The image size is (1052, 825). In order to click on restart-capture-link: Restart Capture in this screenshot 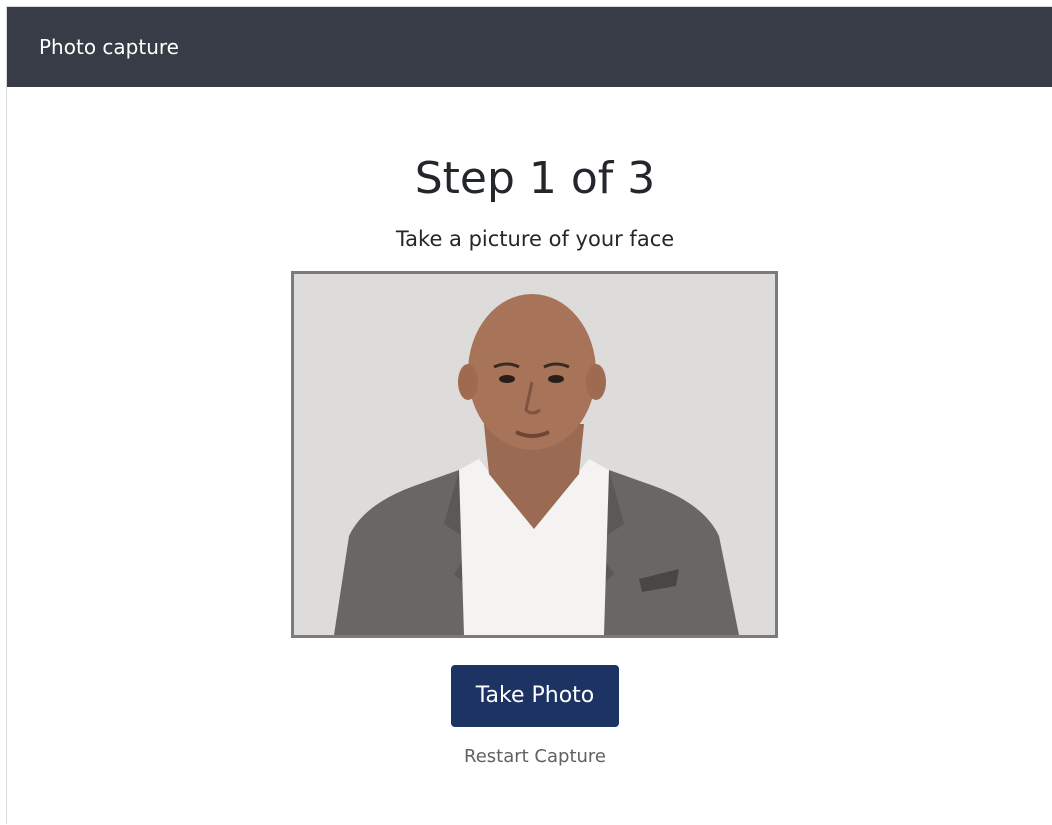, I will do `click(529, 757)`.